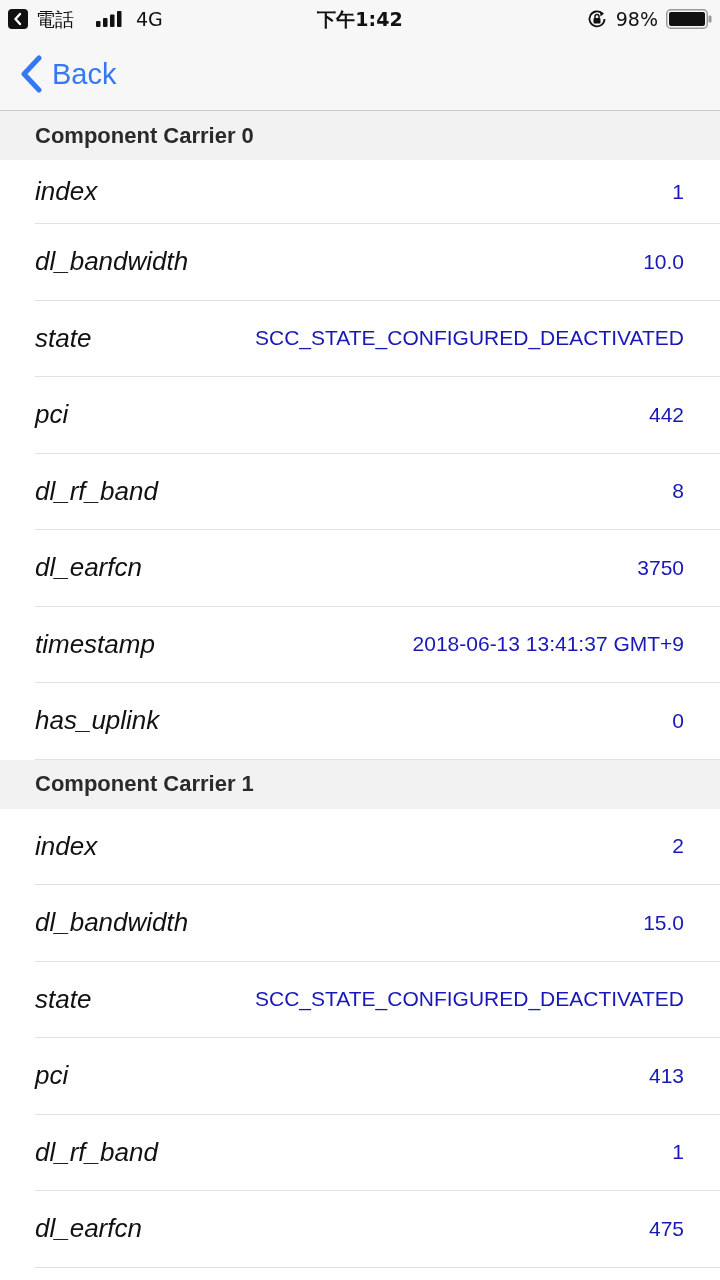 The width and height of the screenshot is (720, 1280). Describe the element at coordinates (144, 135) in the screenshot. I see `section-title: Component Carrier 0` at that location.